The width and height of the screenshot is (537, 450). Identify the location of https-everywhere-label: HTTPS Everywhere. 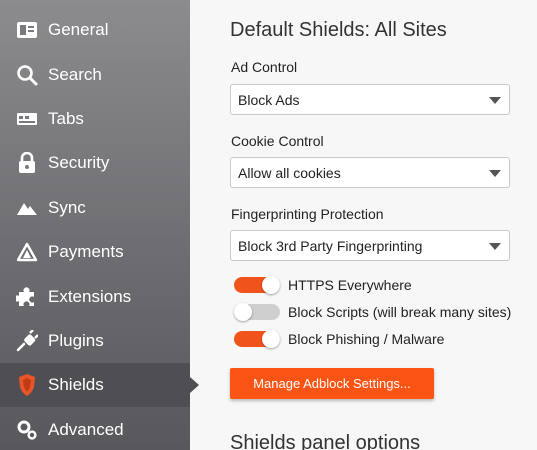
(350, 285).